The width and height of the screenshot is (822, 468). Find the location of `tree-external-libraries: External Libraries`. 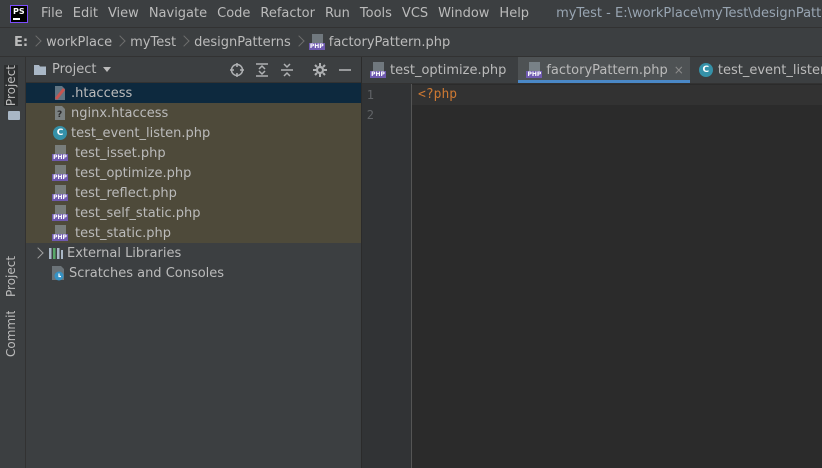

tree-external-libraries: External Libraries is located at coordinates (193, 253).